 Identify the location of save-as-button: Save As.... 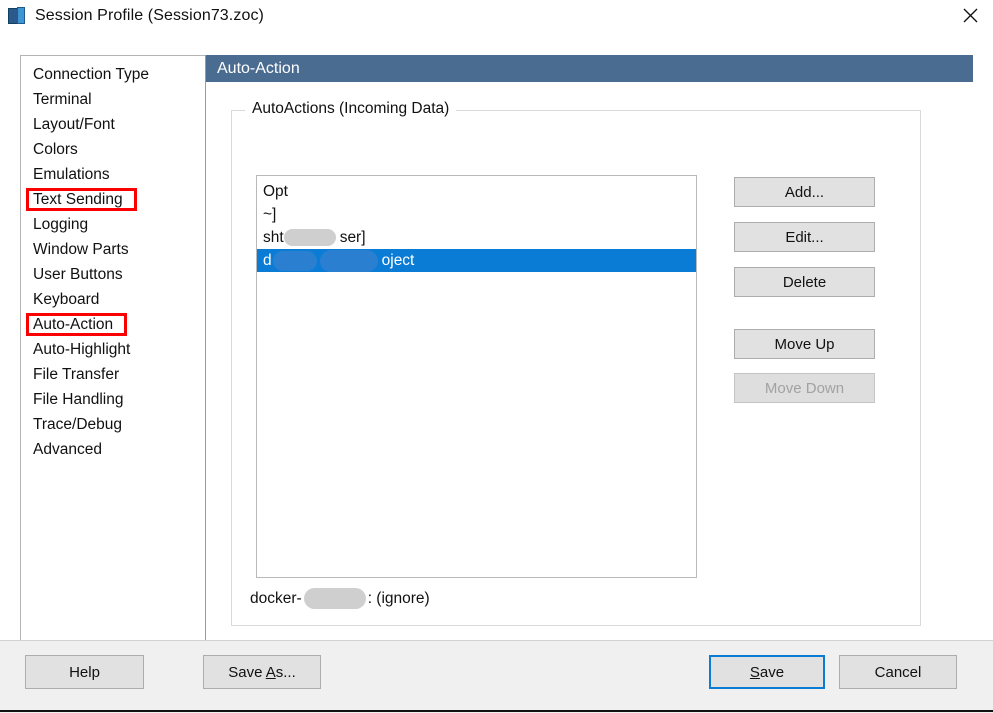
(262, 672).